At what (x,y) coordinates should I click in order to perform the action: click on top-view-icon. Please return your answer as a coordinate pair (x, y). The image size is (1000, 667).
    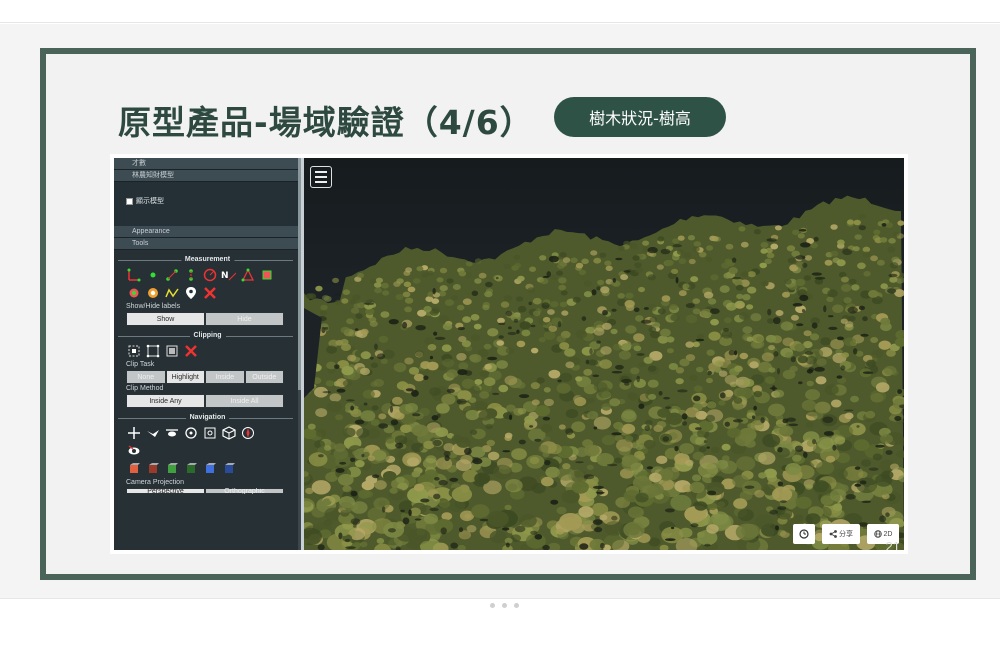
    Looking at the image, I should click on (209, 469).